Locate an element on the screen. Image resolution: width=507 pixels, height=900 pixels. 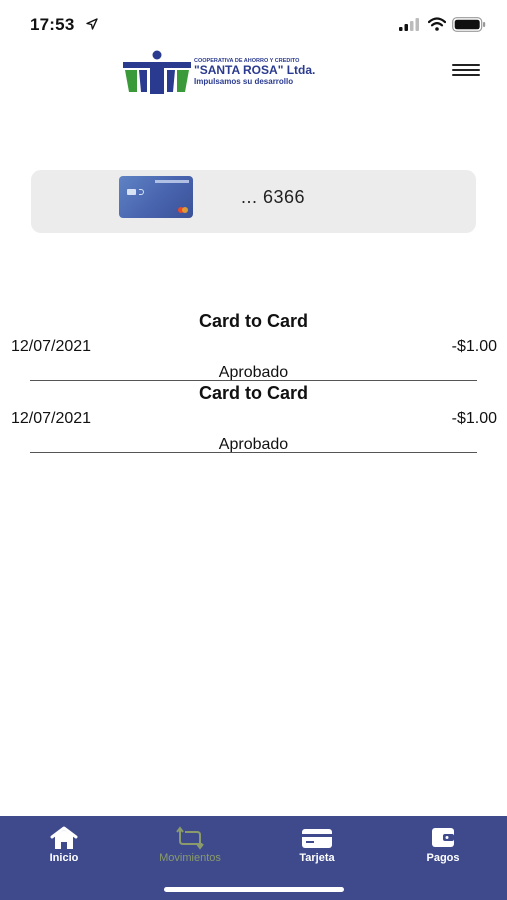
status-time: 17:53 is located at coordinates (52, 24).